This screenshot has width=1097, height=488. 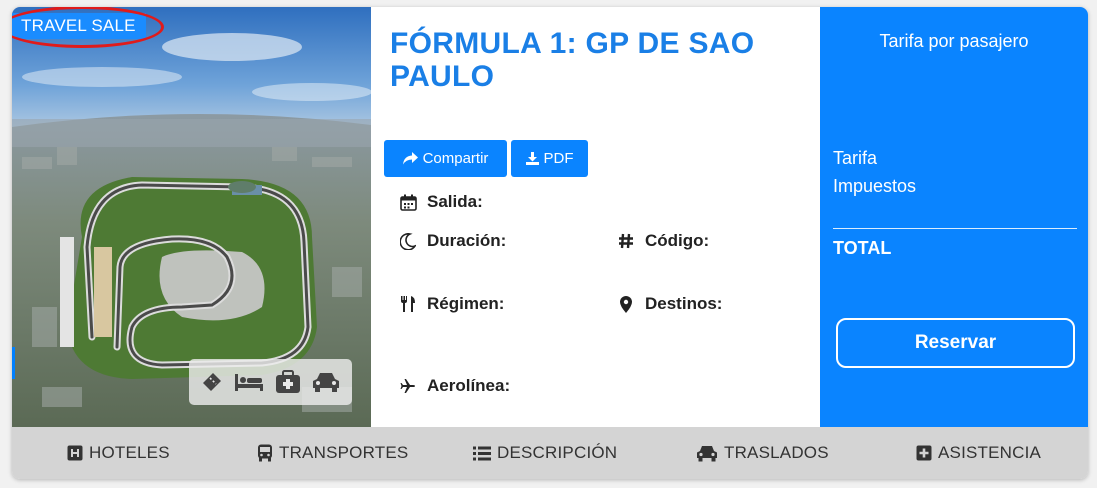 I want to click on map-pin-icon, so click(x=626, y=304).